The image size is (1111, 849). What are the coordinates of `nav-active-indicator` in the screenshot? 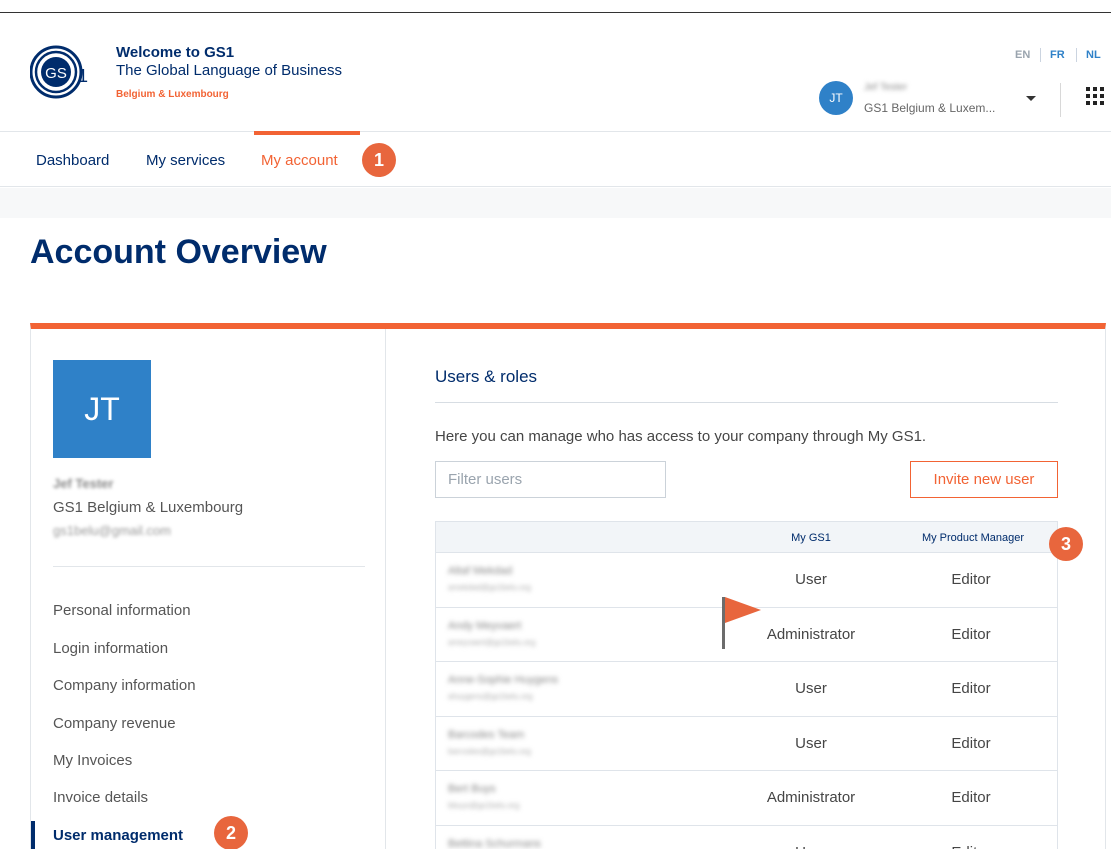 It's located at (307, 133).